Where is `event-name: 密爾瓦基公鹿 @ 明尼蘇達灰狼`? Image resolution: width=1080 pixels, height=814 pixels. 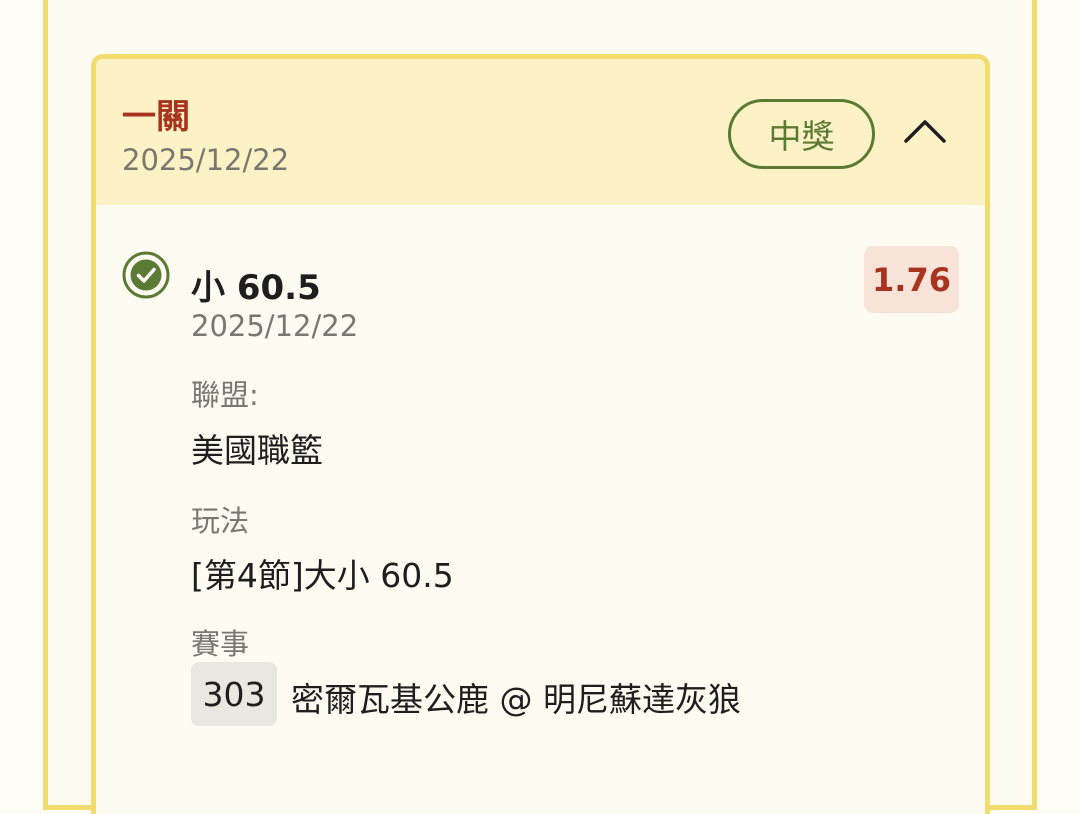
event-name: 密爾瓦基公鹿 @ 明尼蘇達灰狼 is located at coordinates (516, 699).